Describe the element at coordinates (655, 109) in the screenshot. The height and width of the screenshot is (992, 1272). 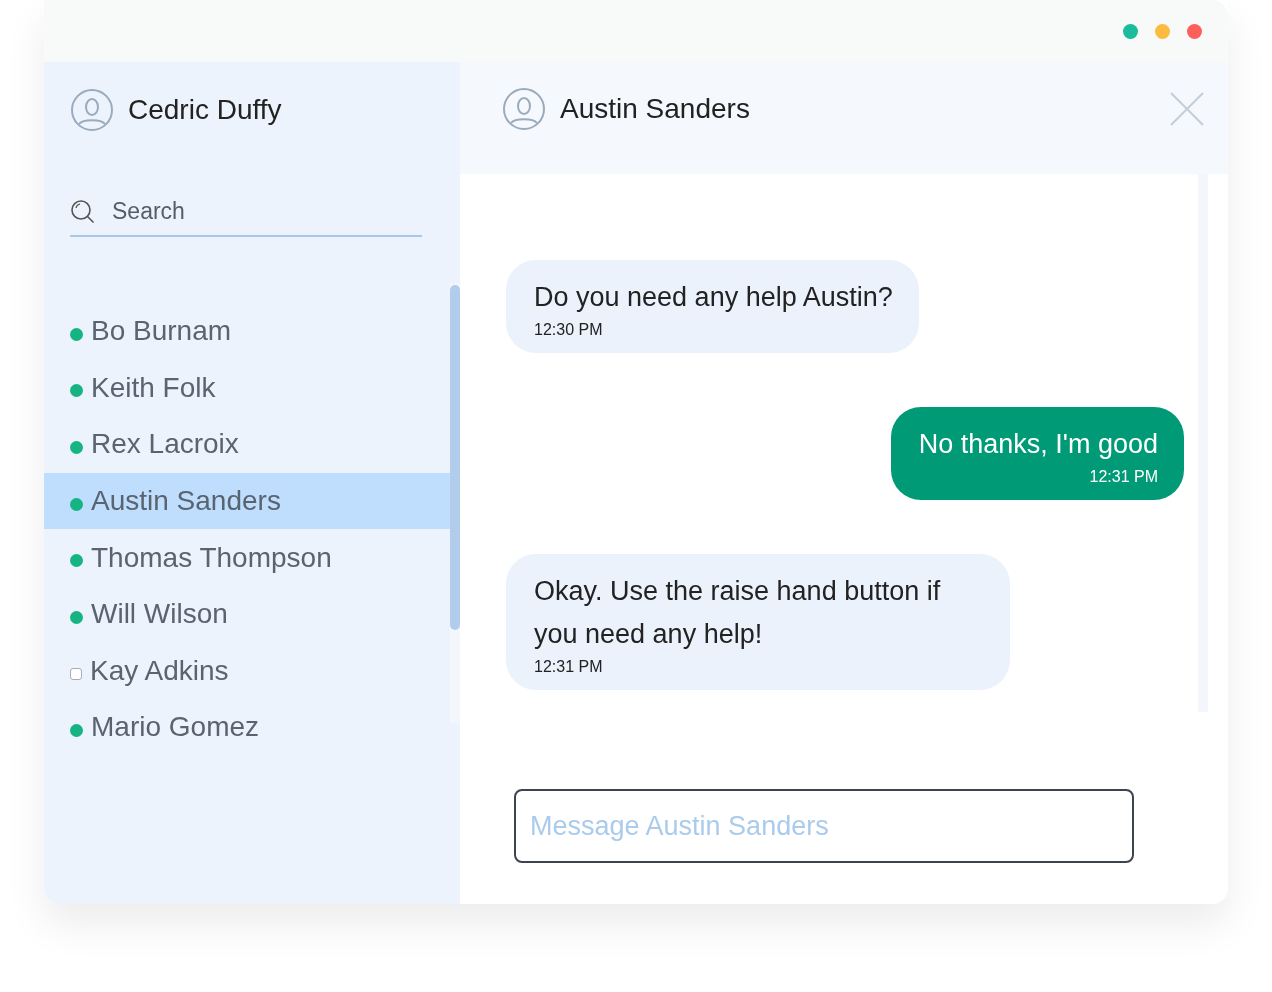
I see `chat-title: Austin Sanders` at that location.